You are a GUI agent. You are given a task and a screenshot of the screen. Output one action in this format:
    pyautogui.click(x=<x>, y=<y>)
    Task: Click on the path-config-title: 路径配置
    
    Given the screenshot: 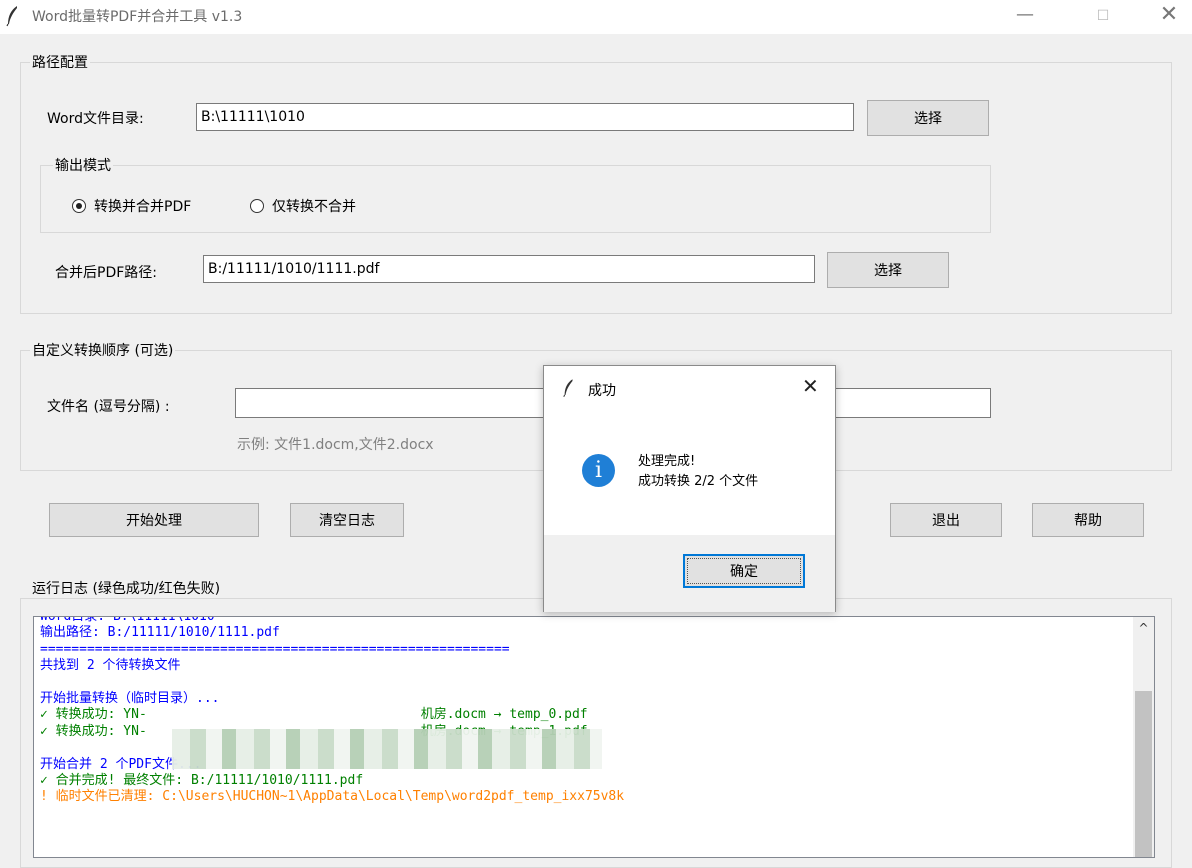 What is the action you would take?
    pyautogui.click(x=60, y=62)
    